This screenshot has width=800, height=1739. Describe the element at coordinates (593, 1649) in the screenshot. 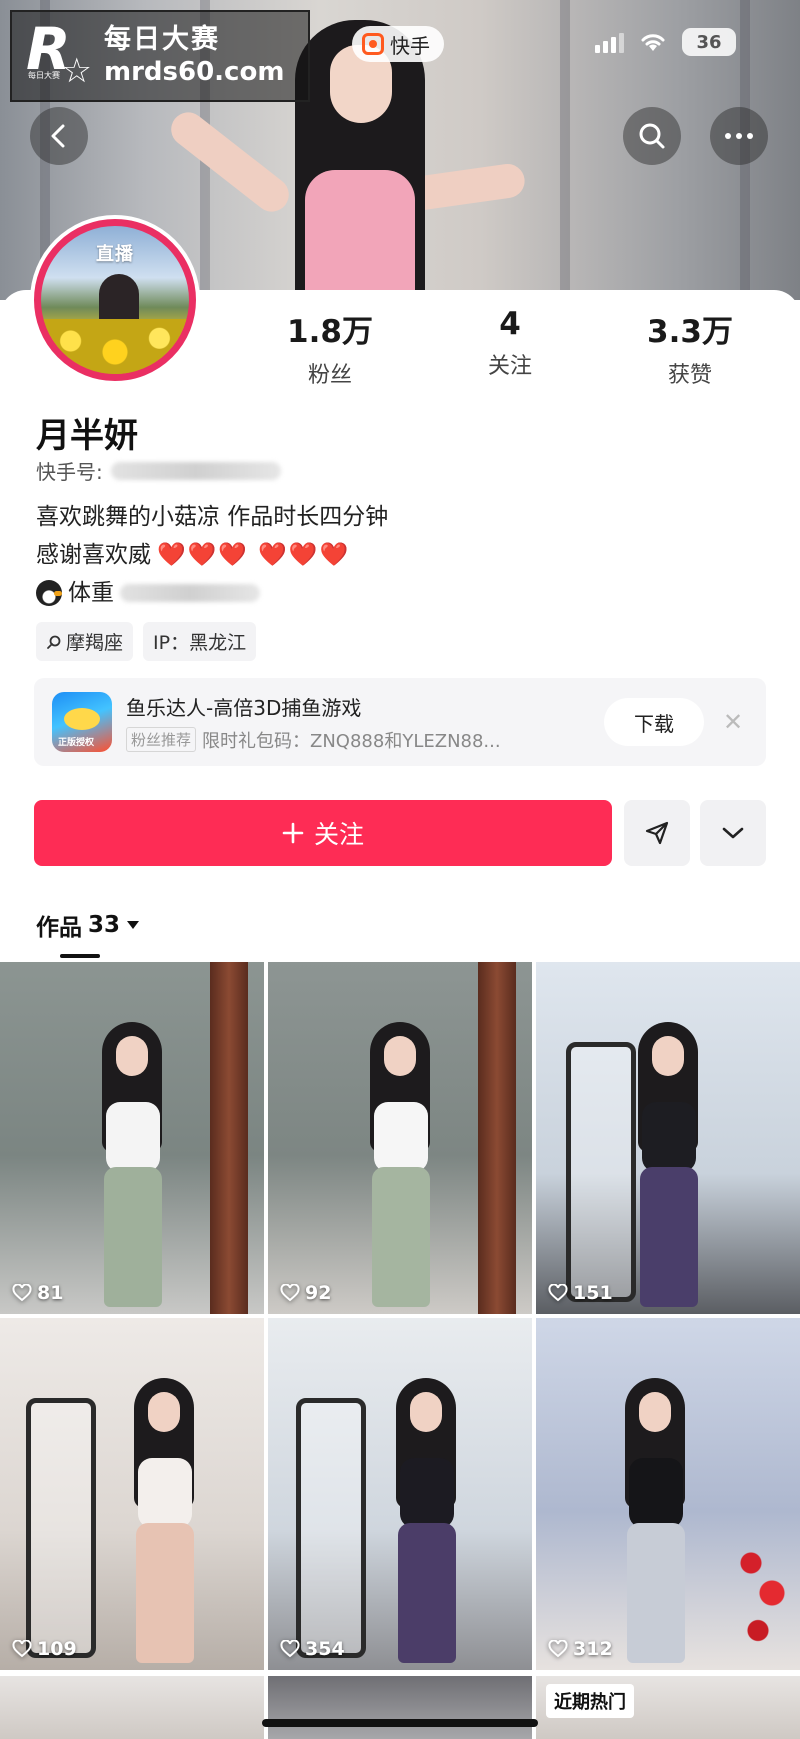

I see `like-count-value: 312` at that location.